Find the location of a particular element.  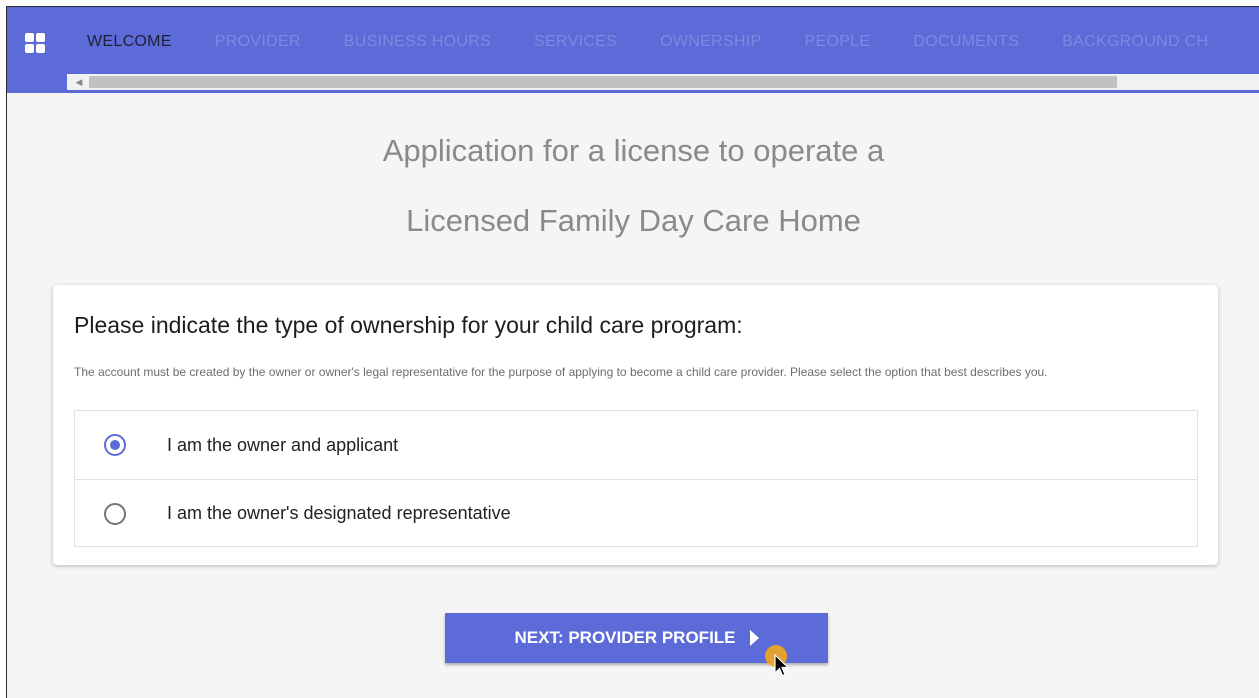

tabs-horizontal-scrollbar: ◀ is located at coordinates (663, 82).